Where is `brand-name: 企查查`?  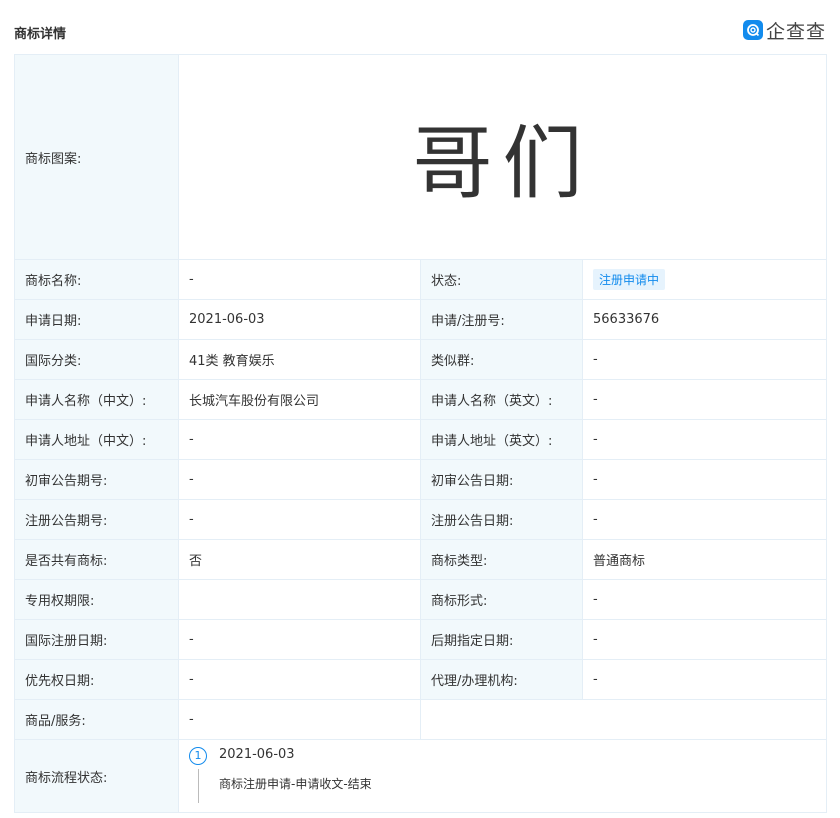 brand-name: 企查查 is located at coordinates (795, 31).